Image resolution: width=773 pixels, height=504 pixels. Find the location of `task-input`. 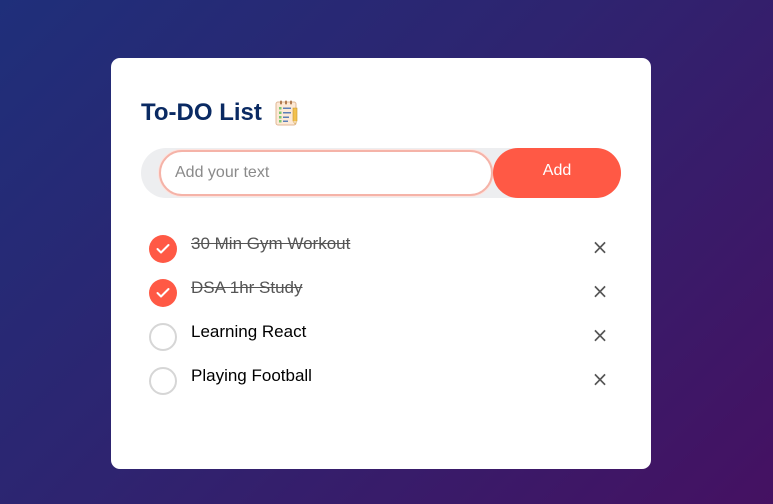

task-input is located at coordinates (326, 173).